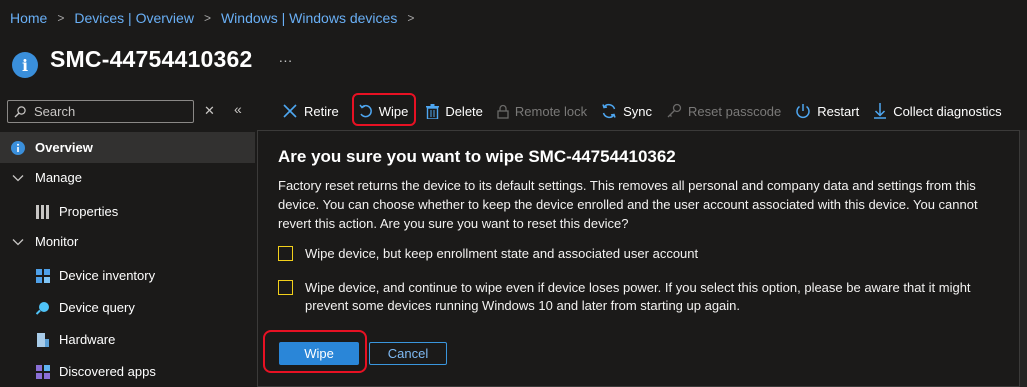  What do you see at coordinates (947, 111) in the screenshot?
I see `collect-diagnostics-label: Collect diagnostics` at bounding box center [947, 111].